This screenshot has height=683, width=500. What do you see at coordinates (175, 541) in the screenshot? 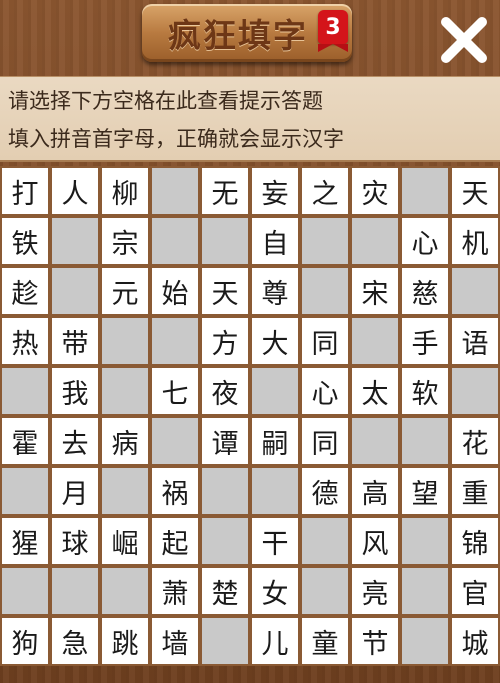
I see `grid-cell-filled: 起` at bounding box center [175, 541].